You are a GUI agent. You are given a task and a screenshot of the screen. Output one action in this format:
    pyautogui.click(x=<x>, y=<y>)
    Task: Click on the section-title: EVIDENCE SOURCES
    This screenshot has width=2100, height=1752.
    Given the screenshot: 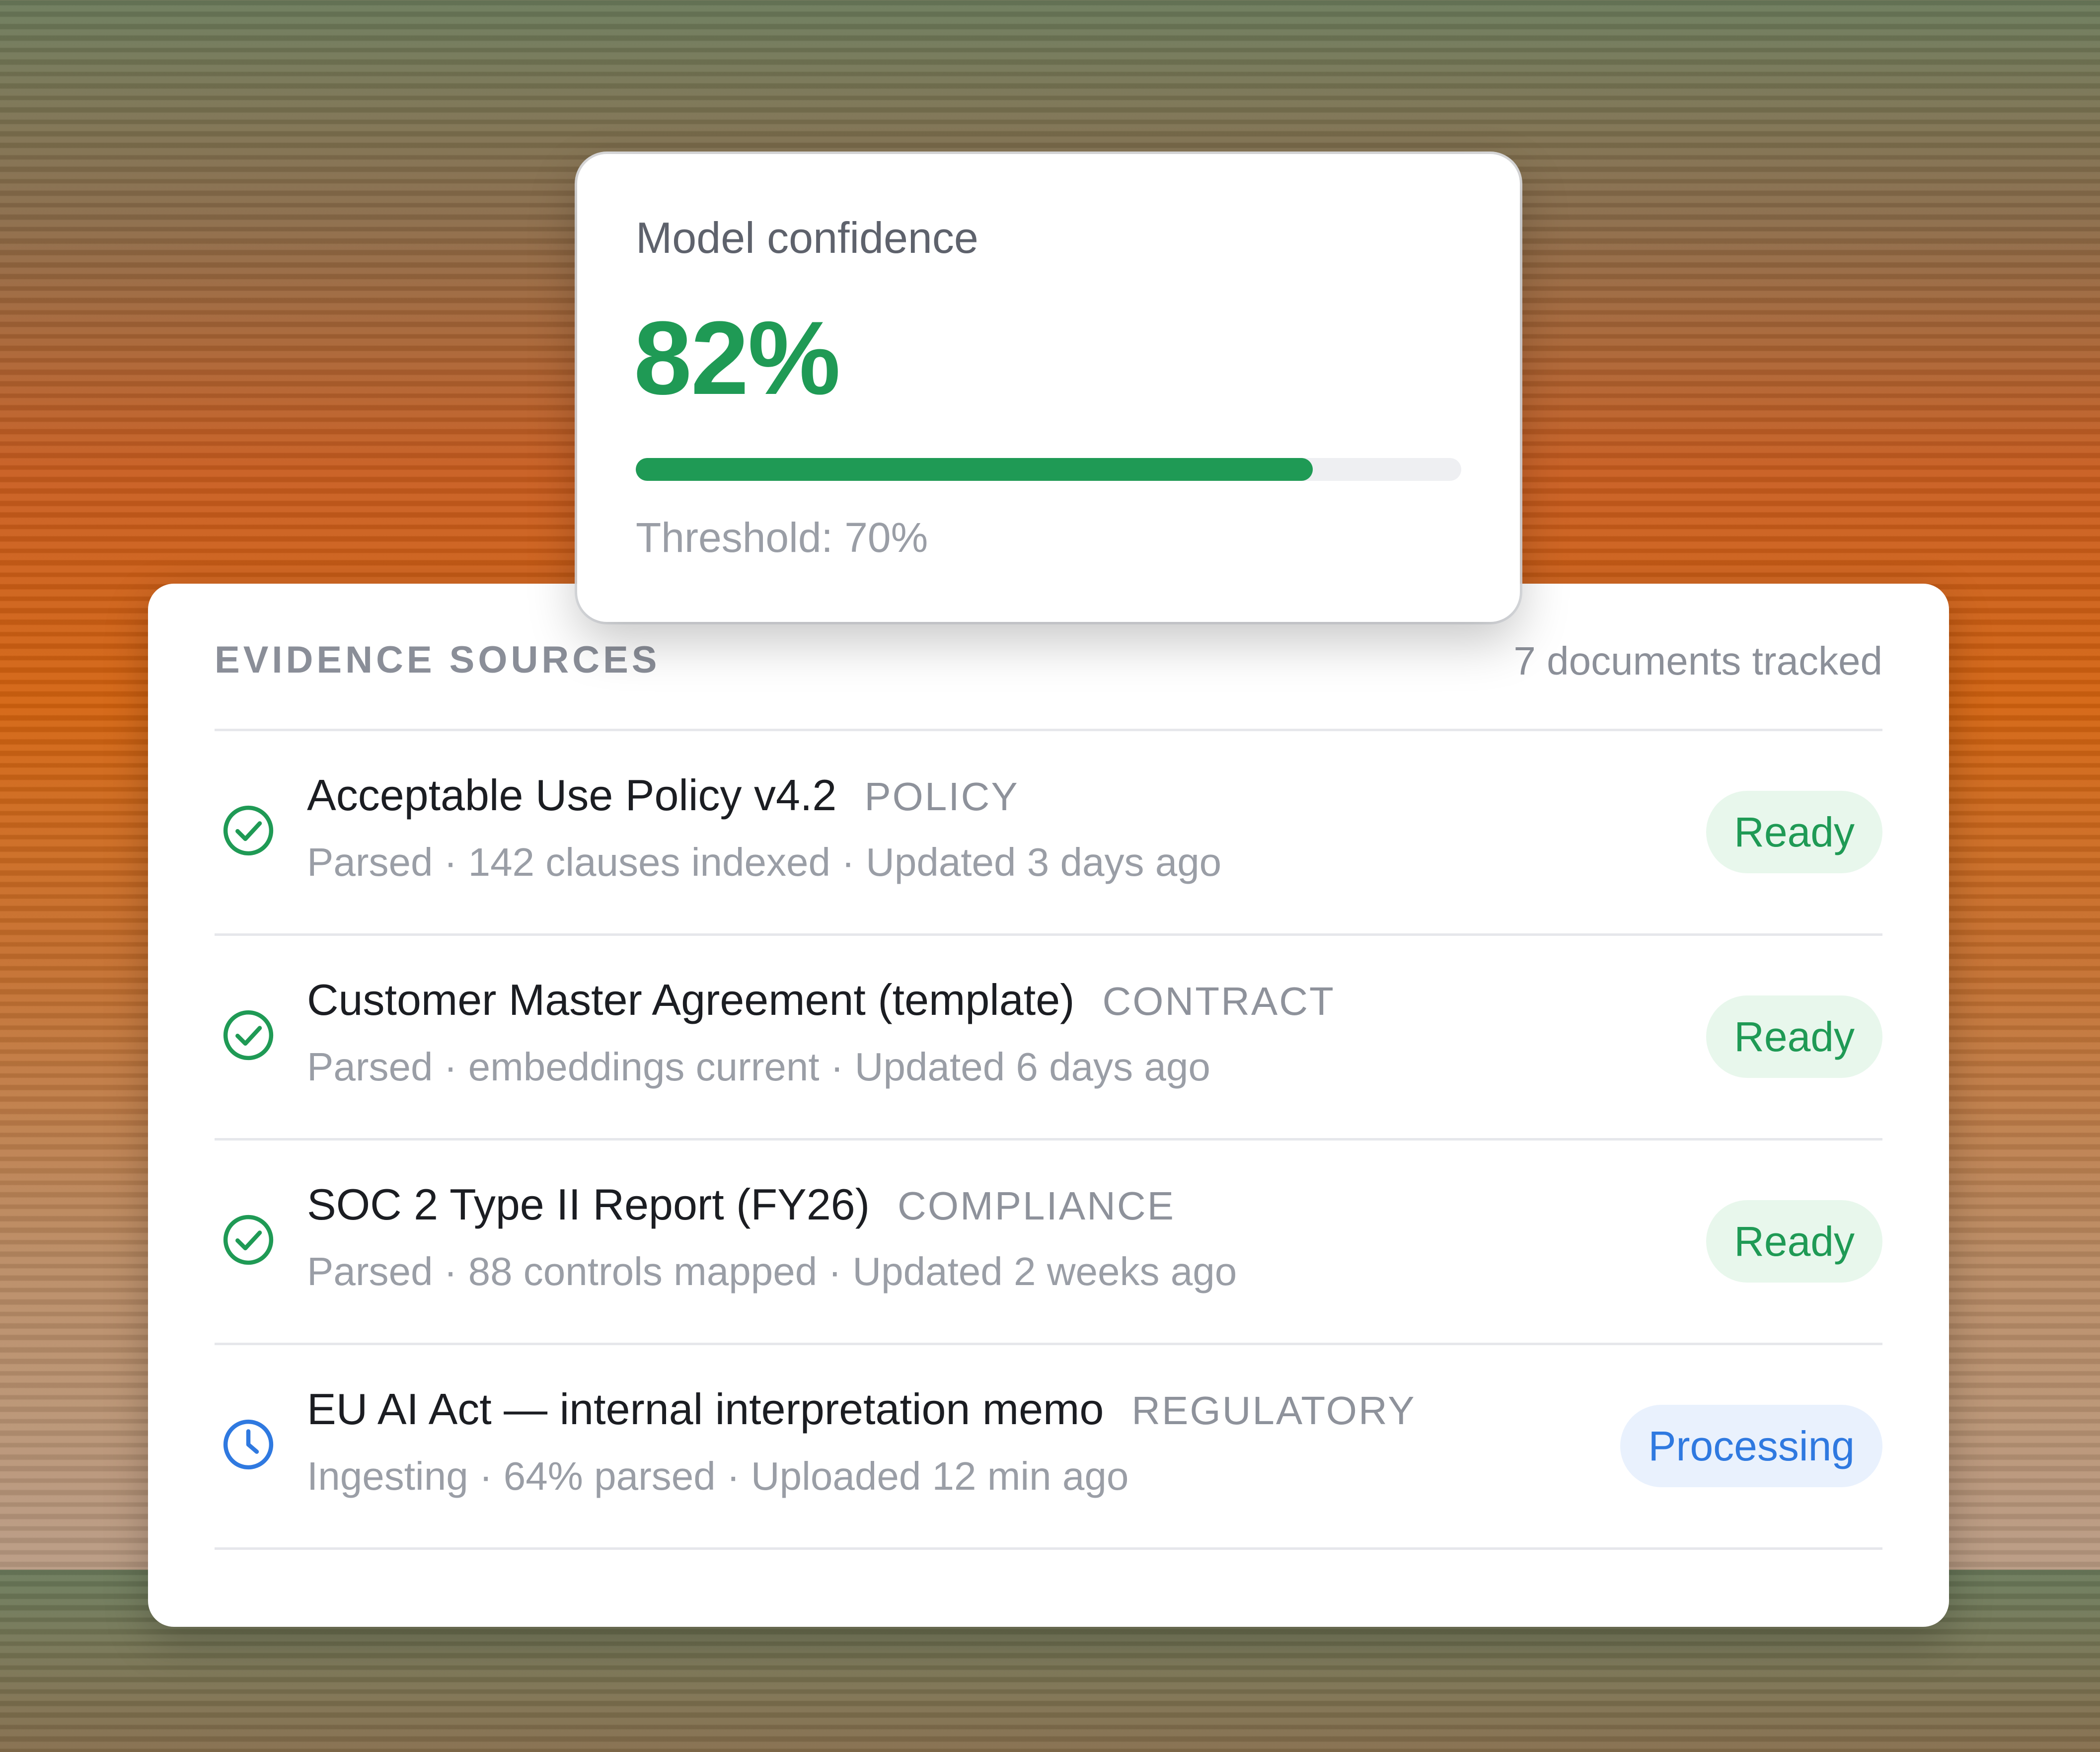 What is the action you would take?
    pyautogui.click(x=438, y=660)
    